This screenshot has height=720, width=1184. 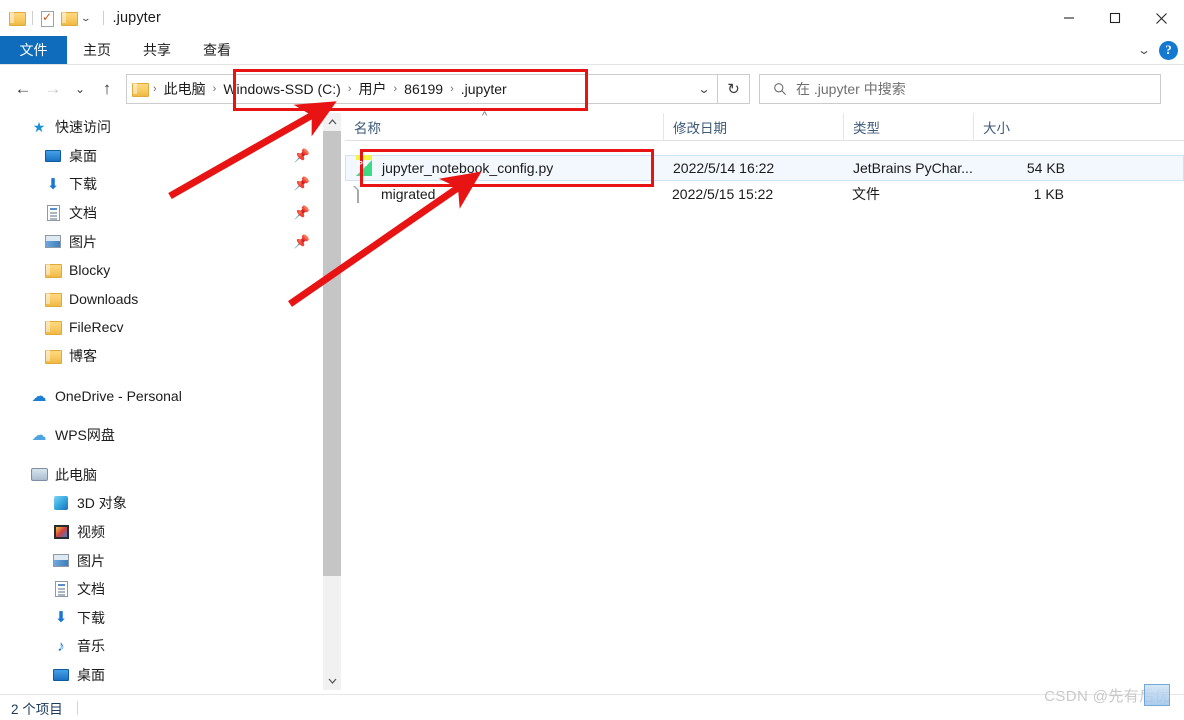 I want to click on breadcrumb-this-pc: 此电脑, so click(x=185, y=89).